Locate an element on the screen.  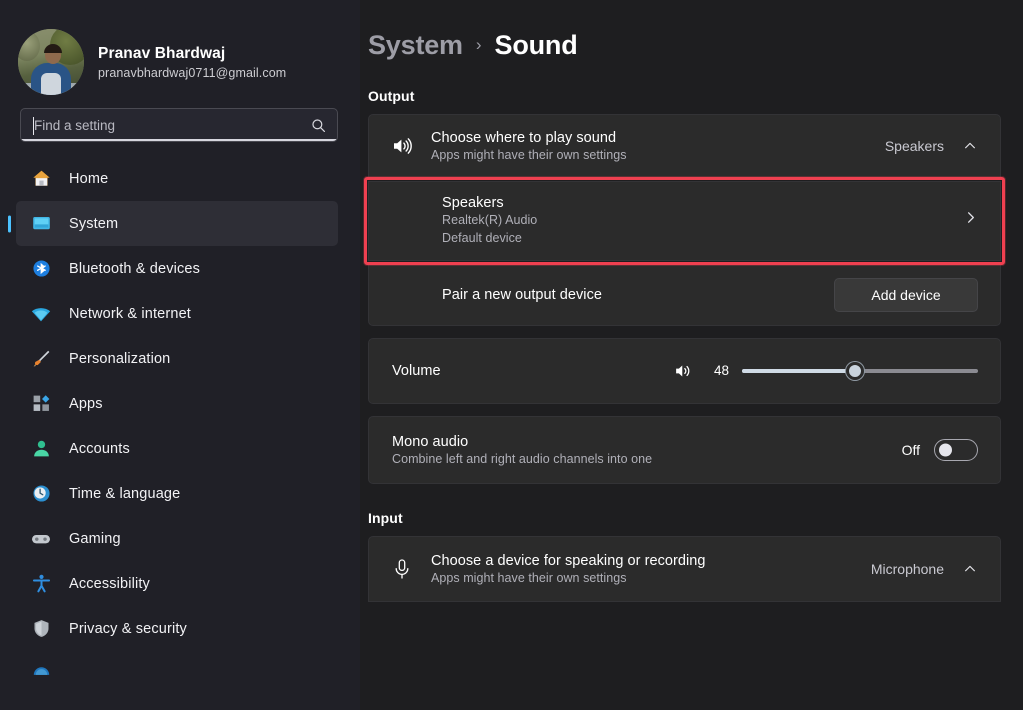
sidebar-item-label: Personalization is located at coordinates (120, 358).